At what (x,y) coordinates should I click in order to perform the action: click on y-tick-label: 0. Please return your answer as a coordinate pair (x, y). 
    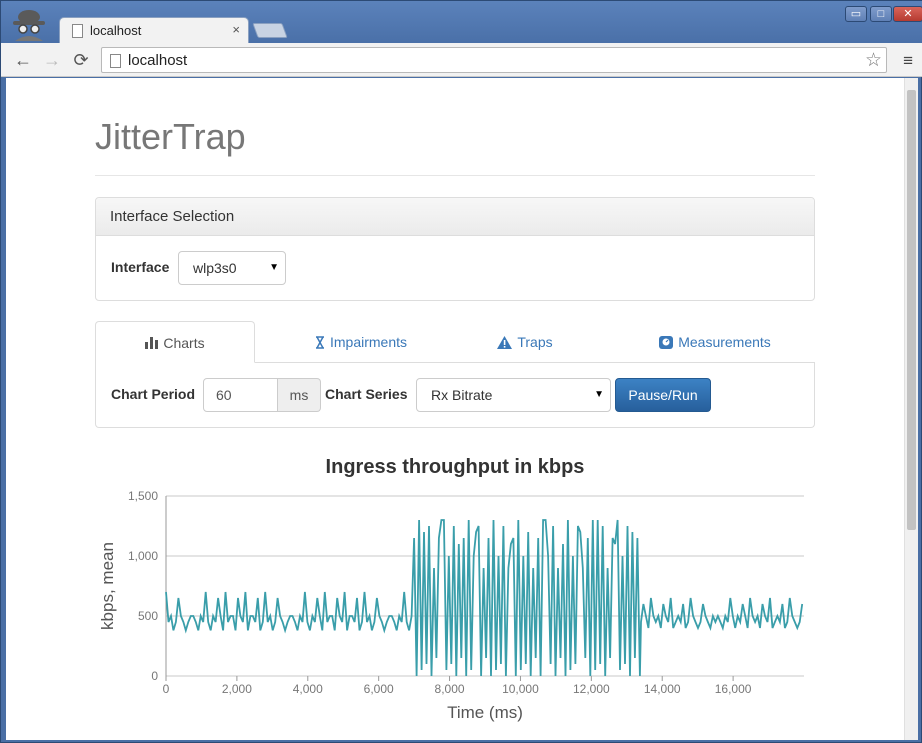
    Looking at the image, I should click on (154, 676).